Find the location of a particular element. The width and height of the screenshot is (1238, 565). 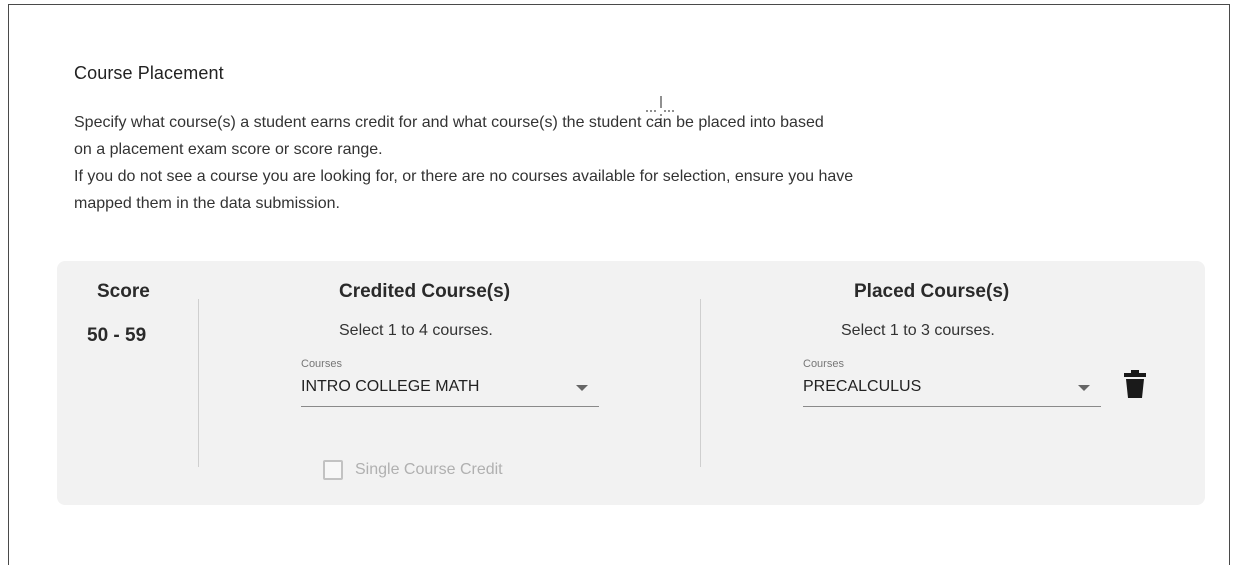

placed-courses-select: Courses PRECALCULUS is located at coordinates (952, 381).